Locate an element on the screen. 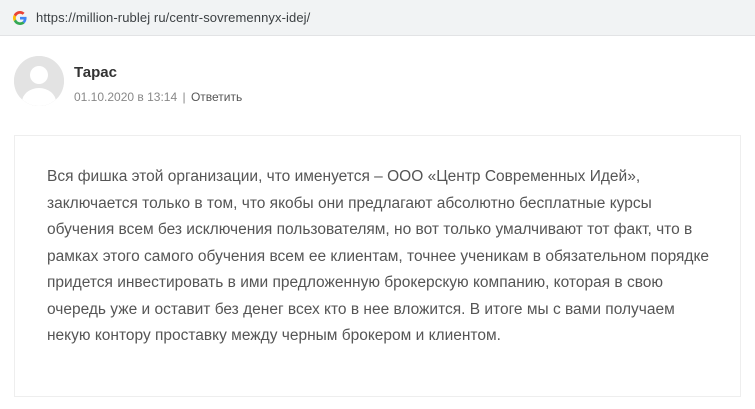 The width and height of the screenshot is (755, 409). avatar is located at coordinates (39, 81).